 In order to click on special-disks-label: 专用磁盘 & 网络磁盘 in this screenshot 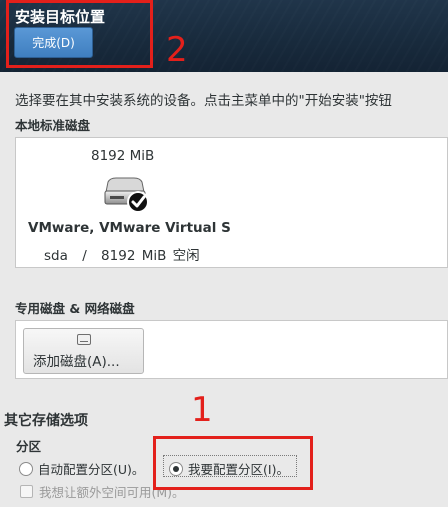, I will do `click(75, 308)`.